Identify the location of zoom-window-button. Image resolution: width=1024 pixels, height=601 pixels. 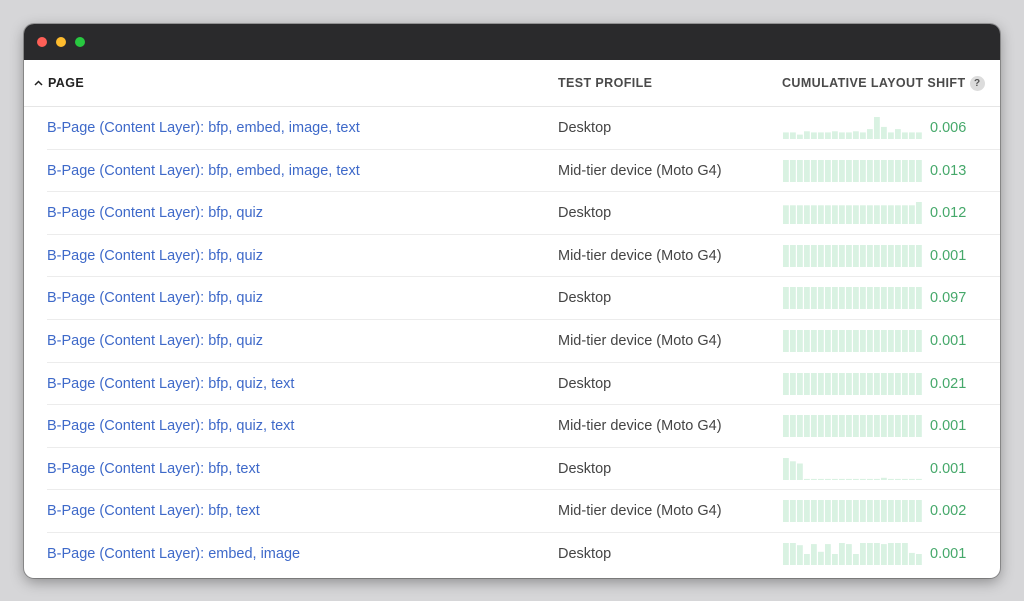
(80, 42).